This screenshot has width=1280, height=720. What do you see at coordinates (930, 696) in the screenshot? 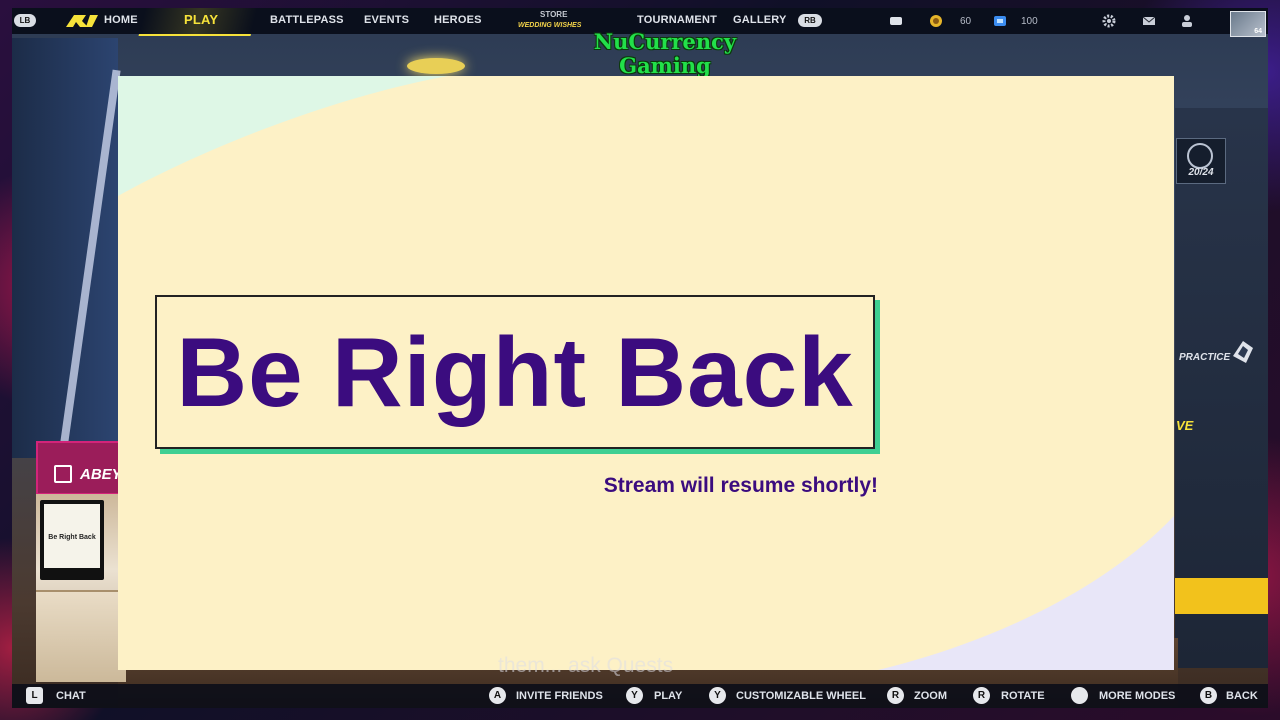
I see `zoom-action: ZOOM` at bounding box center [930, 696].